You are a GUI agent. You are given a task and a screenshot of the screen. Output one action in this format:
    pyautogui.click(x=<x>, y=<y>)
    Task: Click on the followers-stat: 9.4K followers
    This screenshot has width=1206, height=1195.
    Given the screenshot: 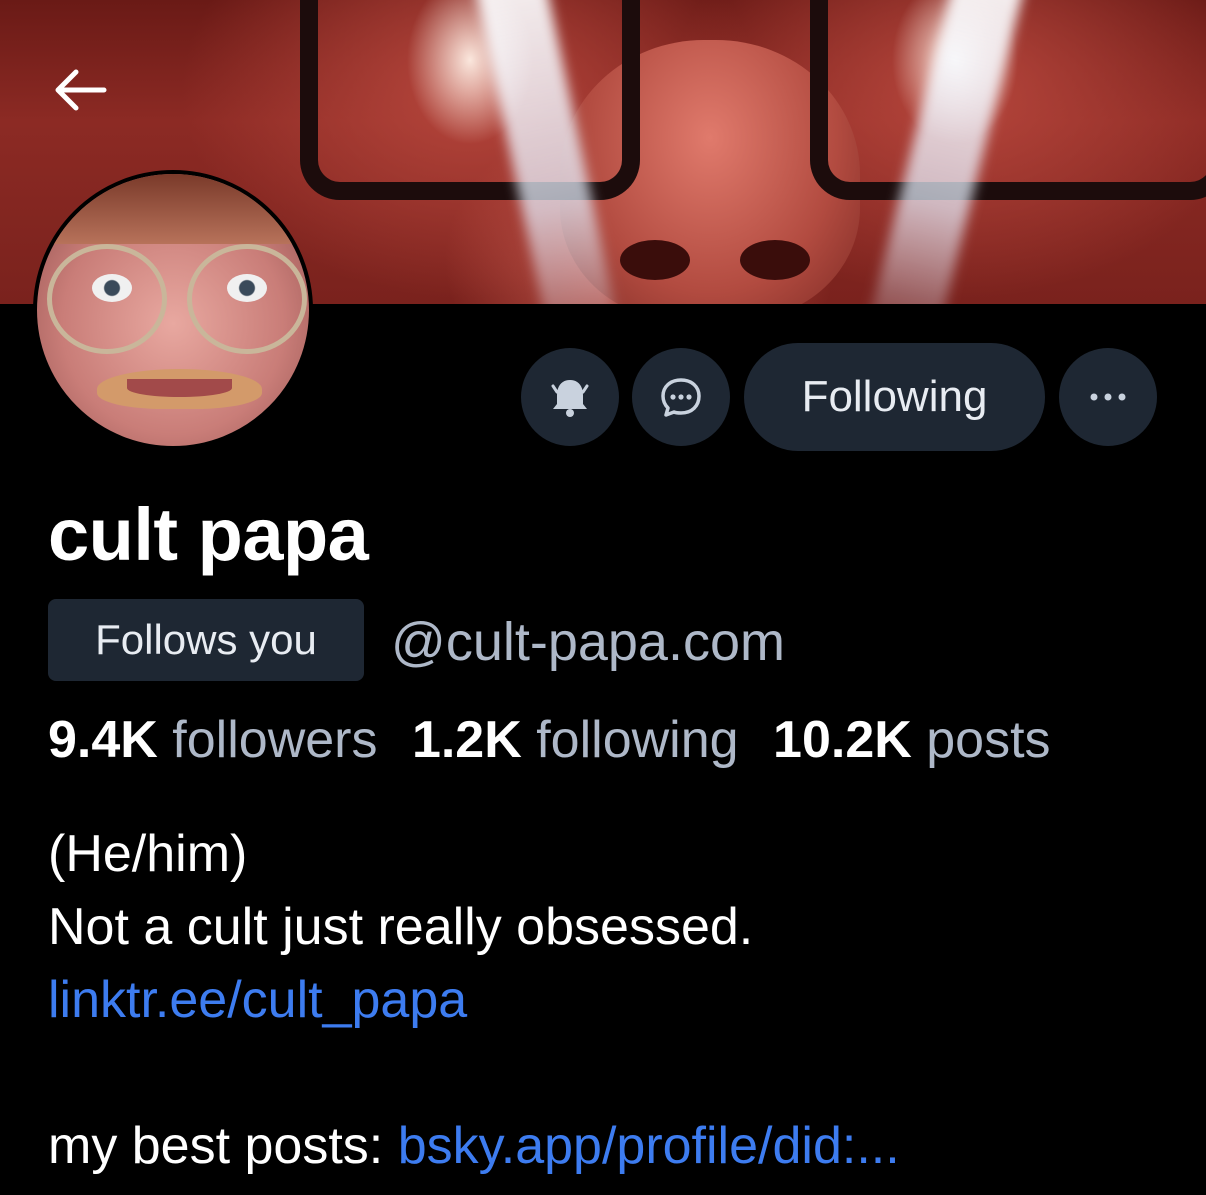 What is the action you would take?
    pyautogui.click(x=230, y=740)
    